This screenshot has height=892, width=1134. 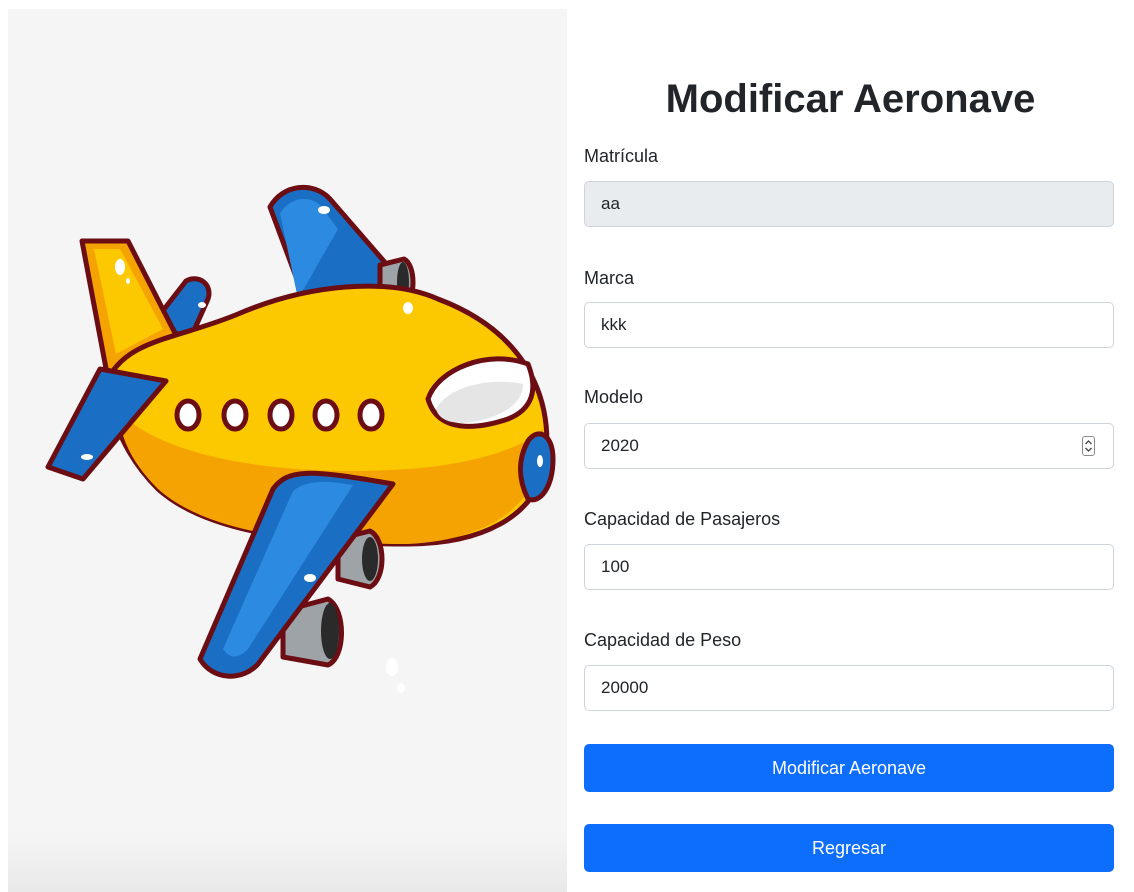 I want to click on regresar-button: Regresar, so click(x=849, y=848).